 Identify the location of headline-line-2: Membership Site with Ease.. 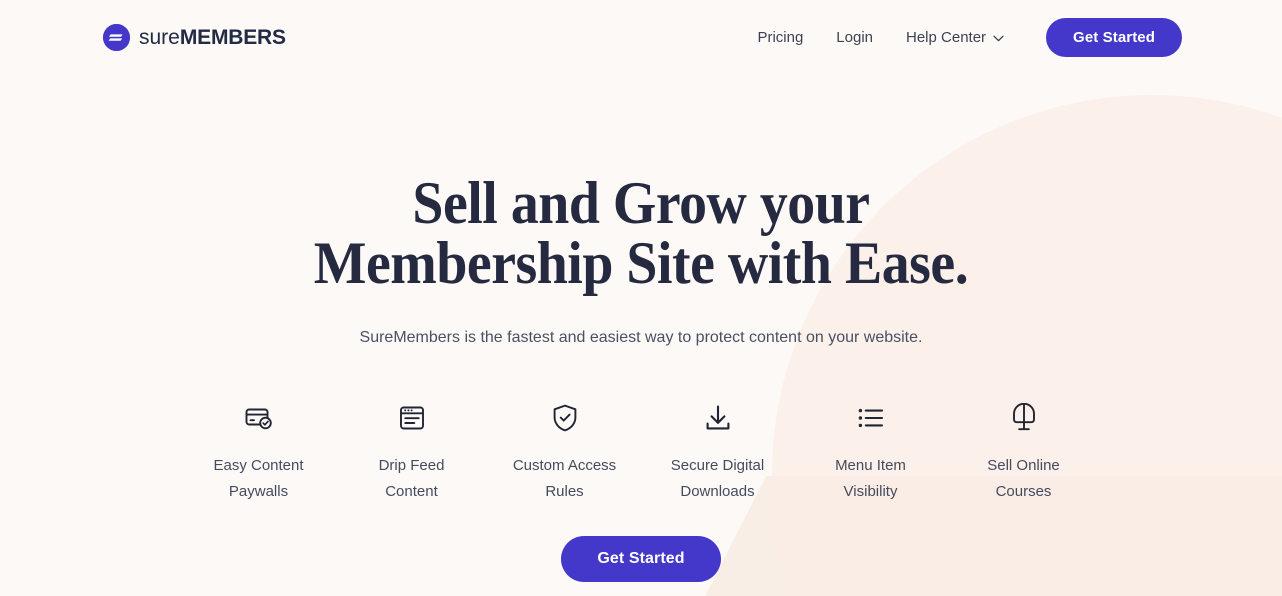
(641, 263).